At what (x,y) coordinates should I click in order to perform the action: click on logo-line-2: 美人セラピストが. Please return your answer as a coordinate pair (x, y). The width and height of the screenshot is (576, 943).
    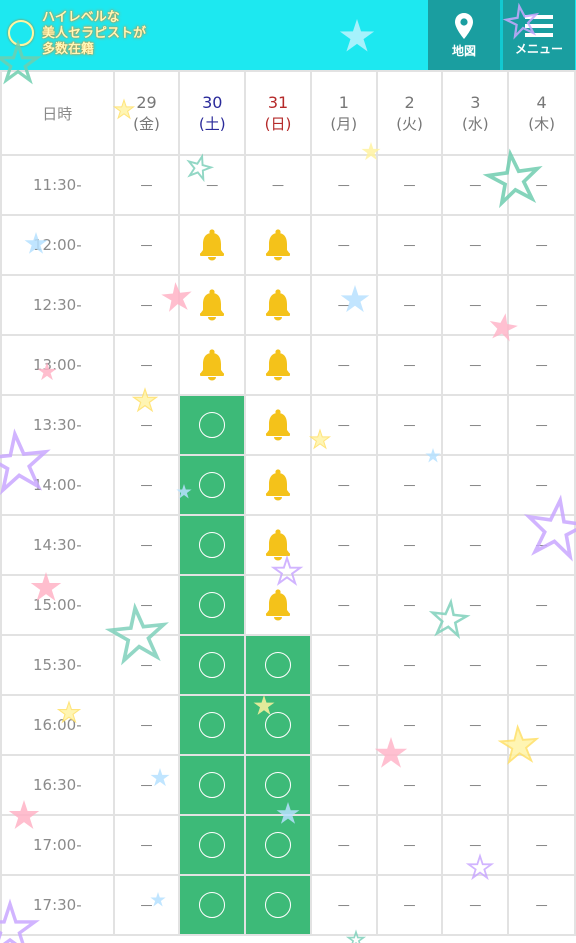
    Looking at the image, I should click on (94, 33).